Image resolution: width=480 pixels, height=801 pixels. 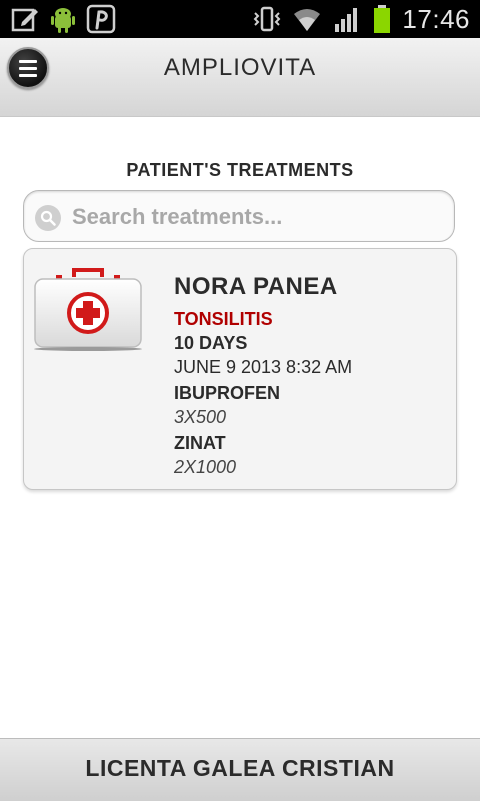 I want to click on treatment-duration: 10 DAYS, so click(x=211, y=343).